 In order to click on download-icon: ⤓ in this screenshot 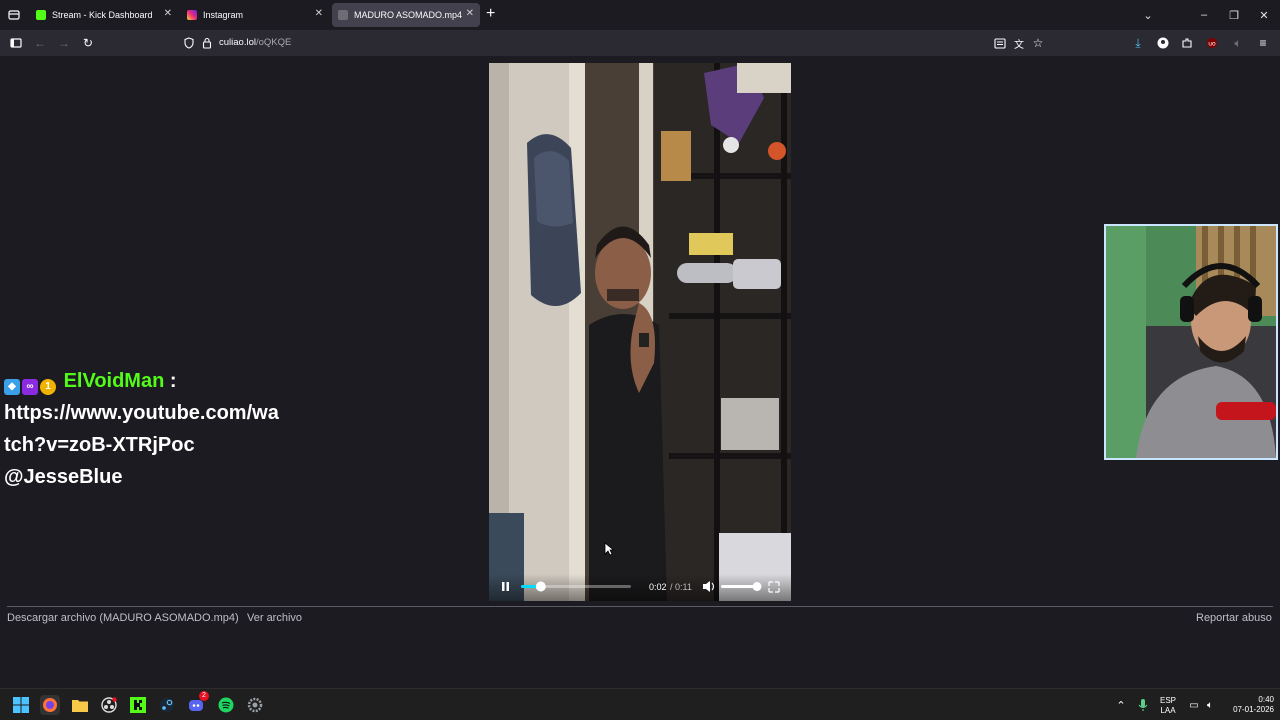, I will do `click(1138, 43)`.